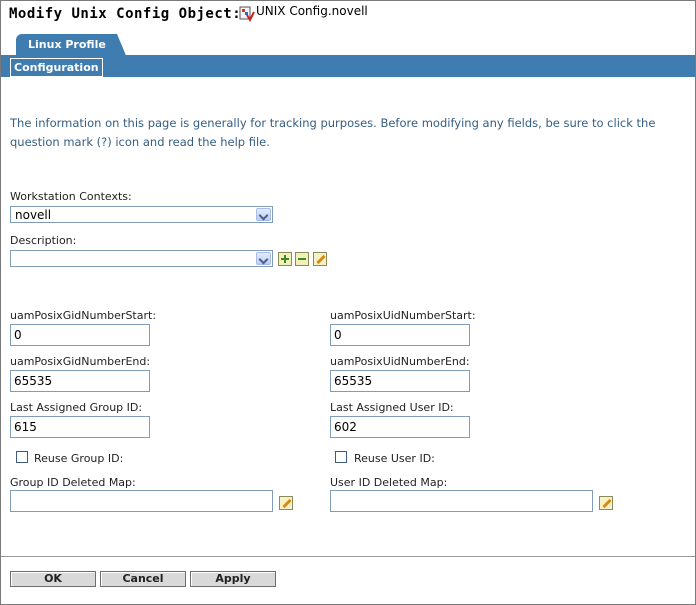  Describe the element at coordinates (285, 259) in the screenshot. I see `add-icon` at that location.